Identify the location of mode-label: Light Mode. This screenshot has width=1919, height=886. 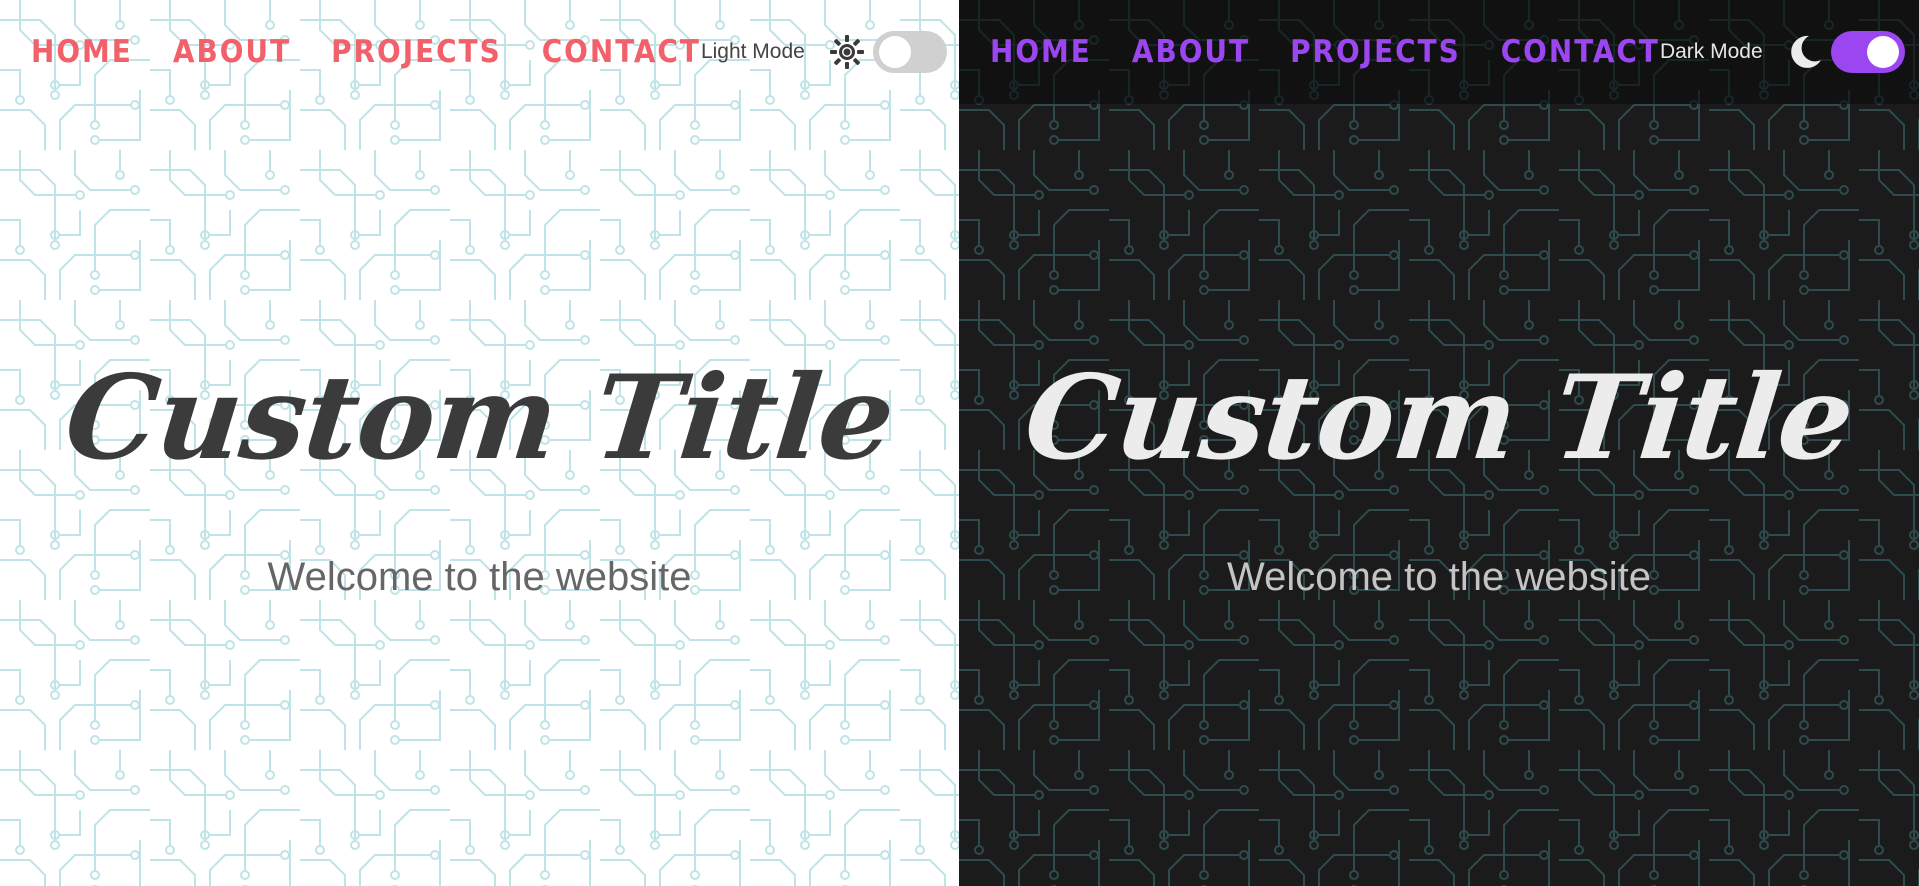
(752, 51).